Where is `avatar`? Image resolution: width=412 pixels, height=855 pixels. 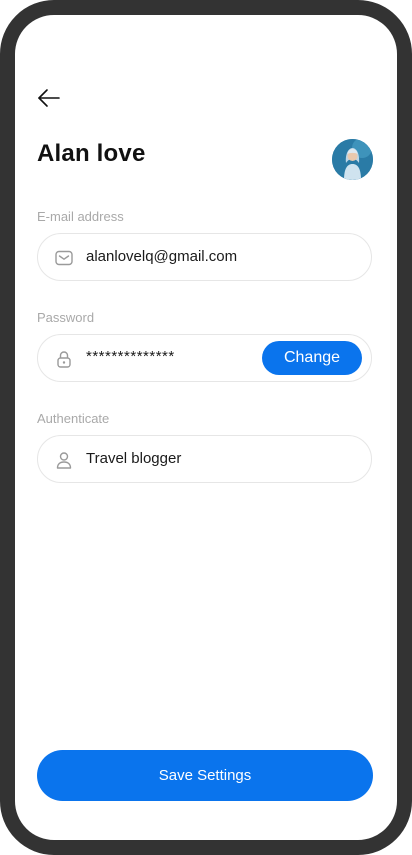
avatar is located at coordinates (352, 159).